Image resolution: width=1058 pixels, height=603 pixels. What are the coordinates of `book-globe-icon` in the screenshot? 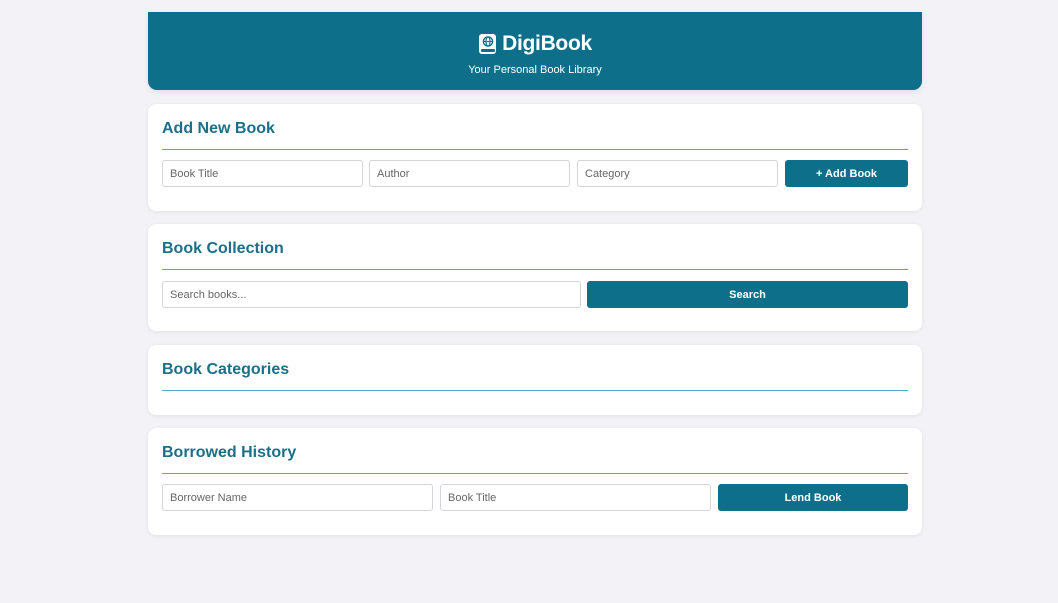 It's located at (488, 44).